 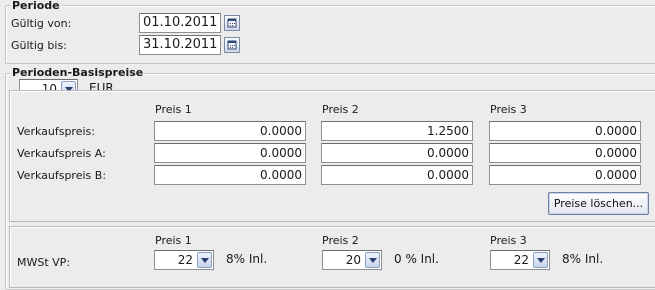 What do you see at coordinates (173, 240) in the screenshot?
I see `mwst-column-header-preis-1: Preis 1` at bounding box center [173, 240].